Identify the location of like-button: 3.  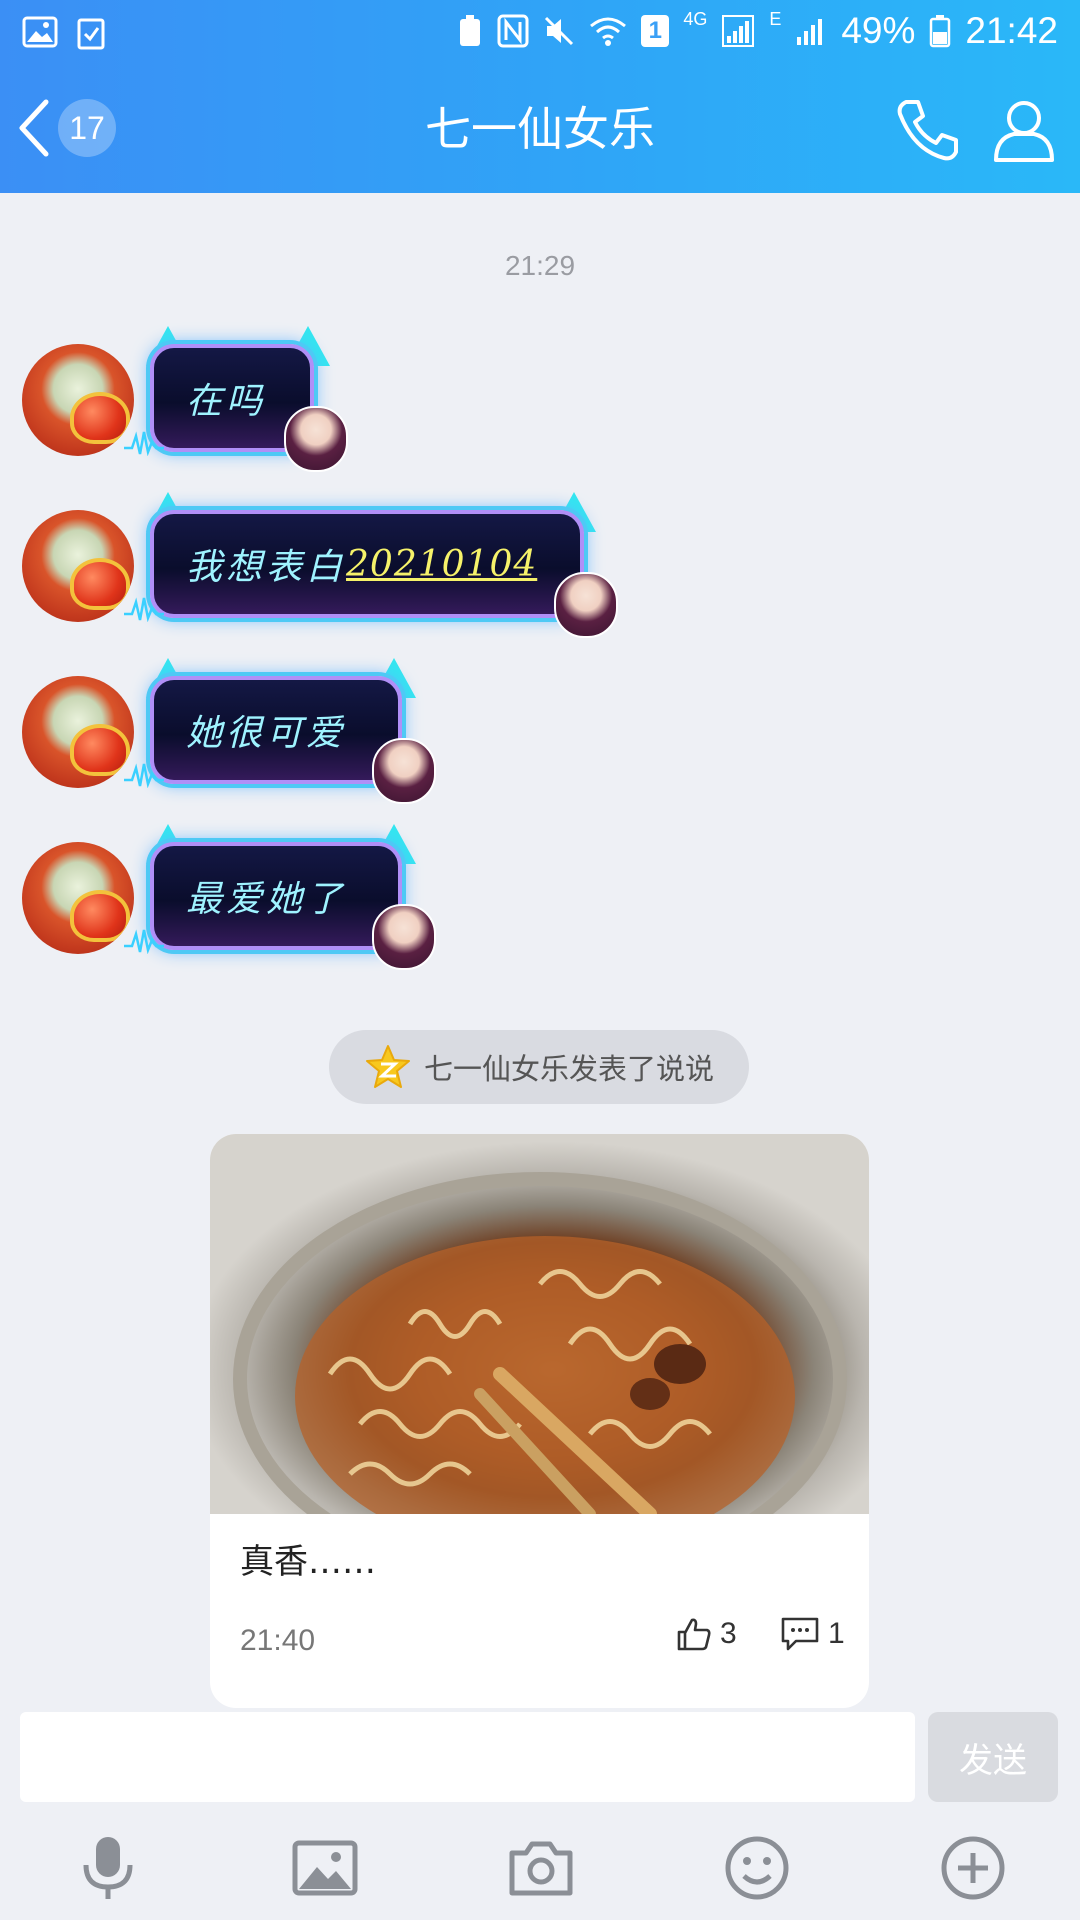
(706, 1634).